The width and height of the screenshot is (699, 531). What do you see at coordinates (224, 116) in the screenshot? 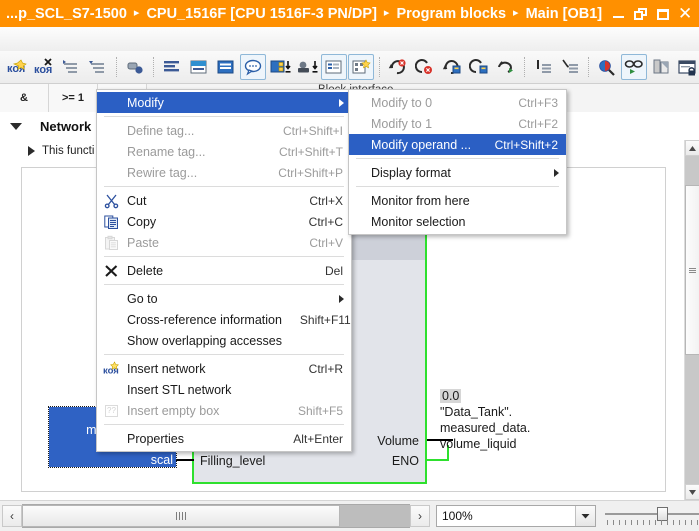
I see `menu-separator` at bounding box center [224, 116].